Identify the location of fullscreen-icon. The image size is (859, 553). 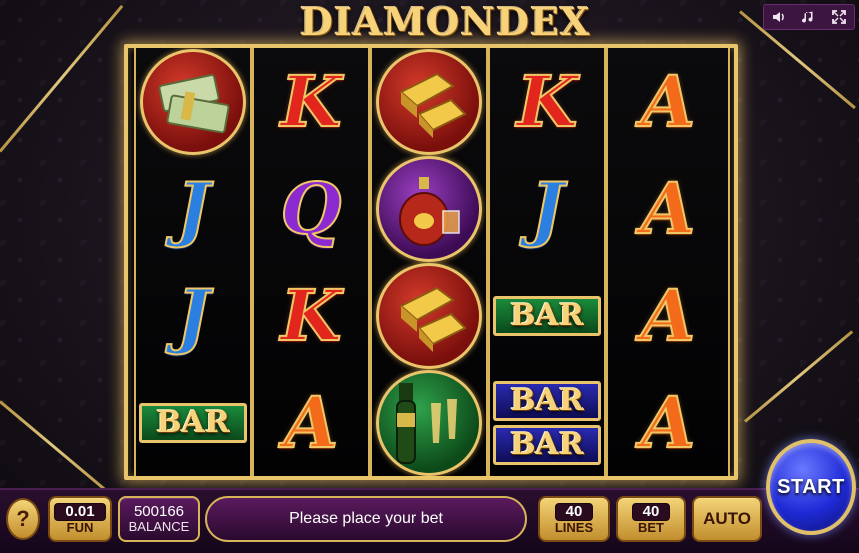
(839, 17).